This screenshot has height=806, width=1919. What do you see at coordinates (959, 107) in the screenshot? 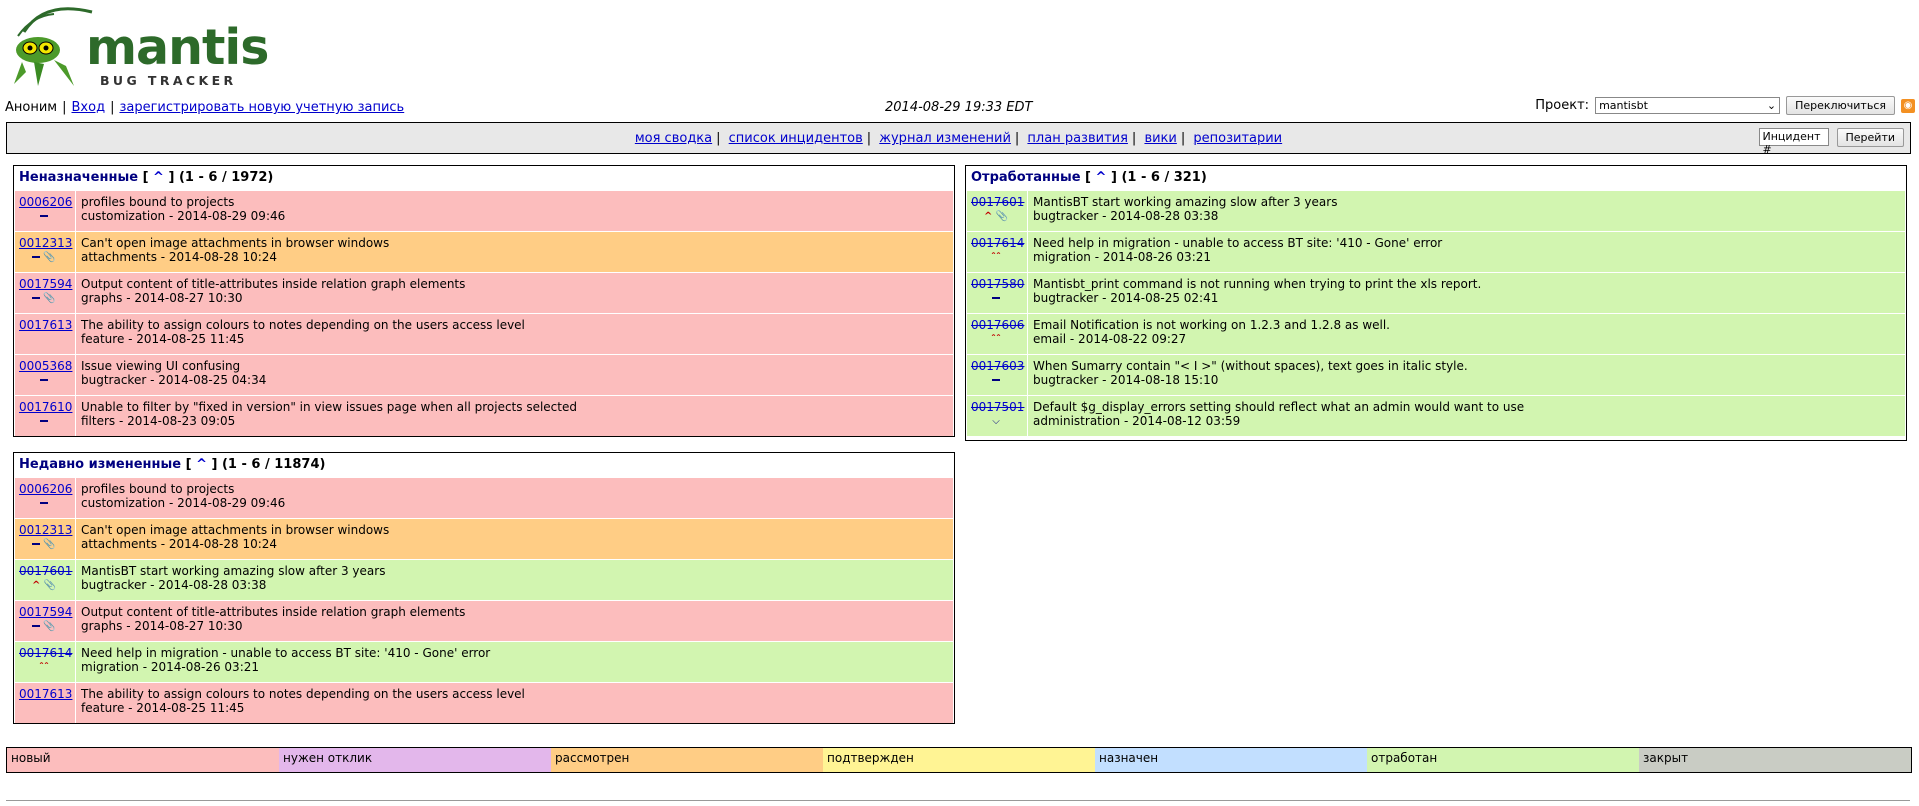
I see `server-time: 2014-08-29 19:33 EDT` at bounding box center [959, 107].